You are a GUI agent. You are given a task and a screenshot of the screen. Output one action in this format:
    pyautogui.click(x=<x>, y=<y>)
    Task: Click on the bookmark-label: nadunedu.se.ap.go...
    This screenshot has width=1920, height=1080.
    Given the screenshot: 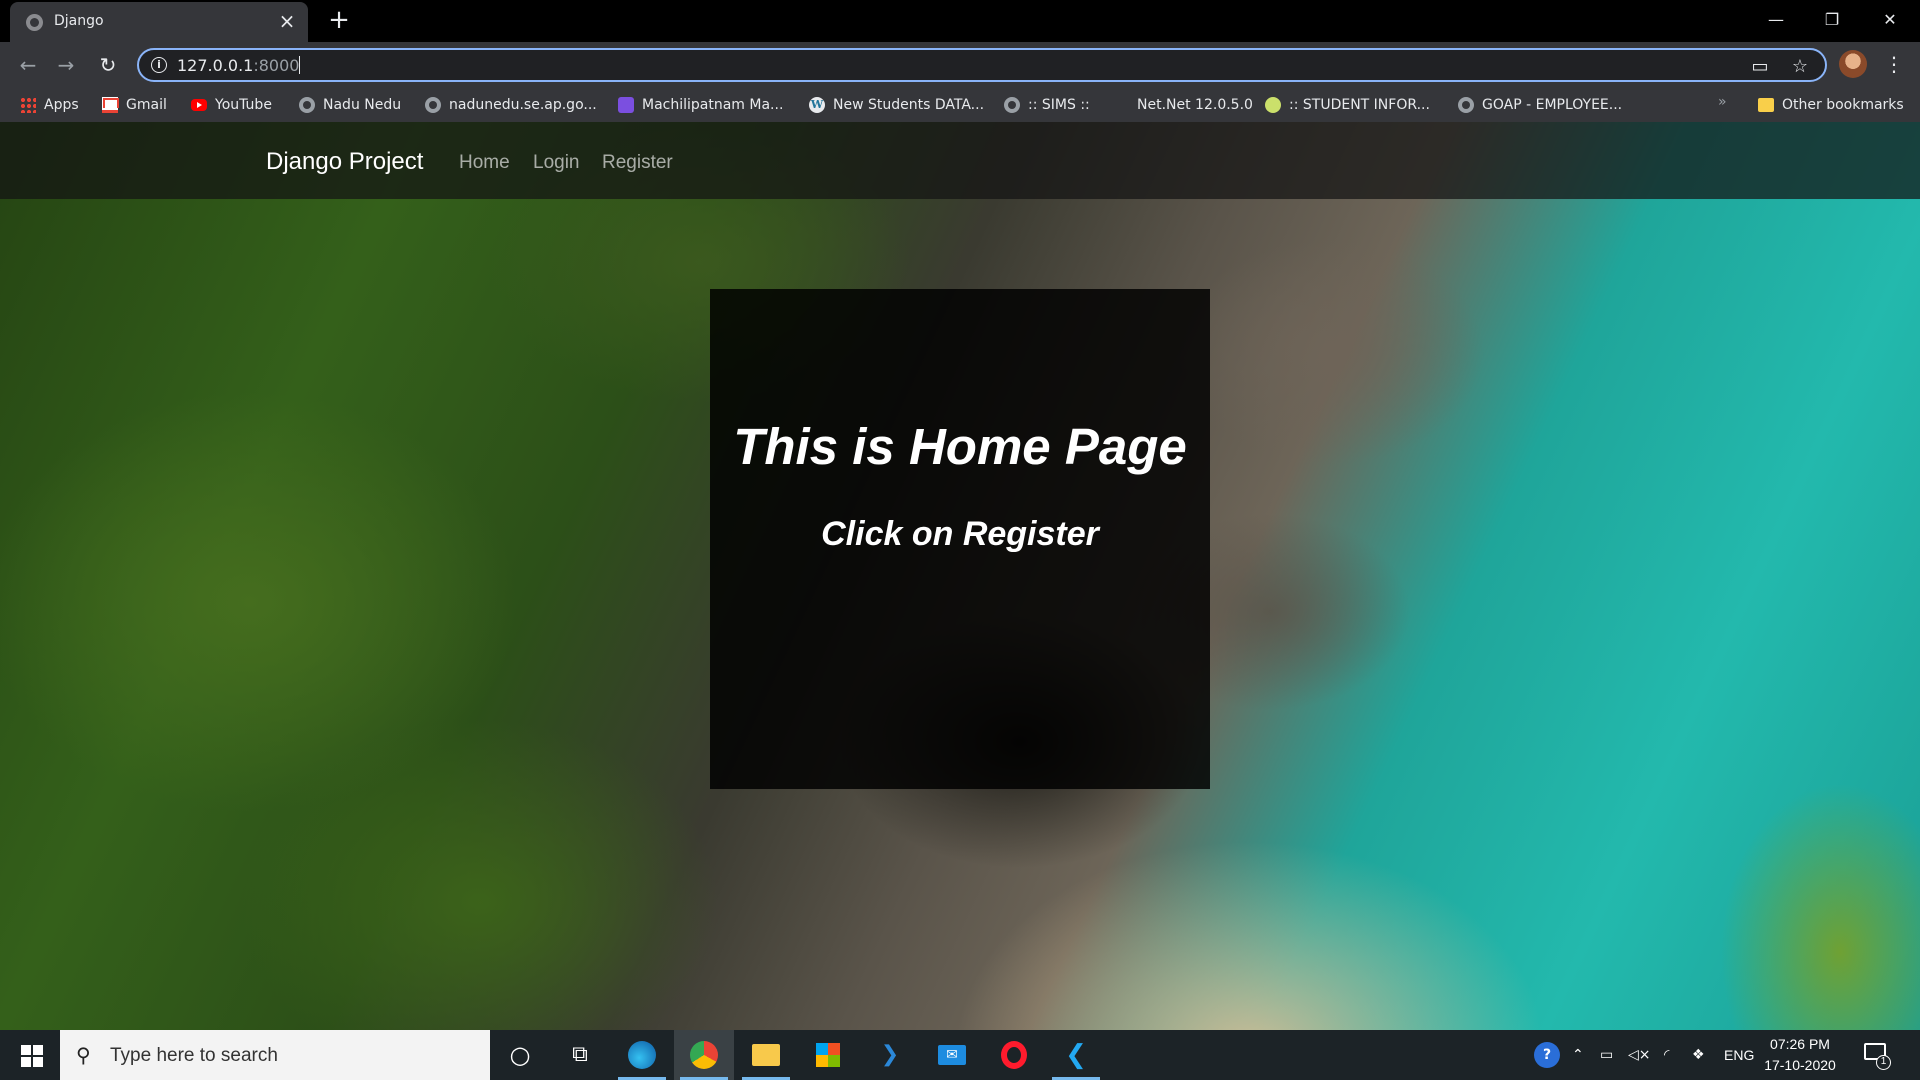 What is the action you would take?
    pyautogui.click(x=523, y=105)
    